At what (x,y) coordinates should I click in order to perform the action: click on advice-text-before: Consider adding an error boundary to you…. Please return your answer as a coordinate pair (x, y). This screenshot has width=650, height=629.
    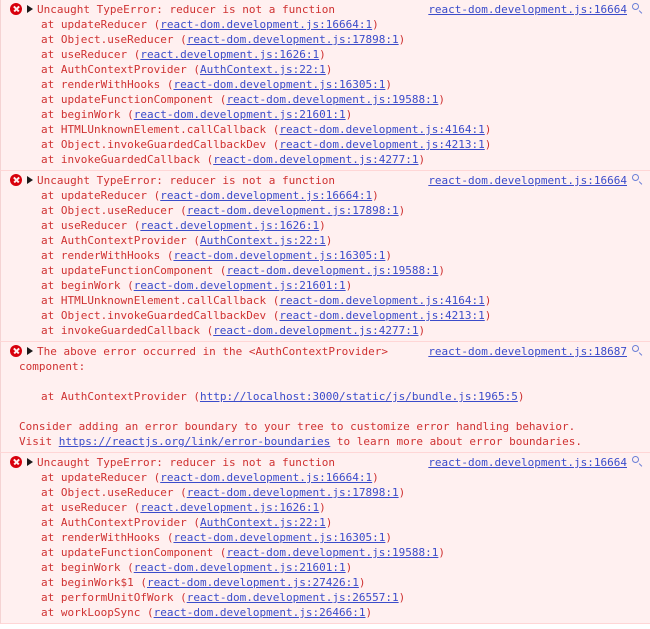
    Looking at the image, I should click on (297, 426).